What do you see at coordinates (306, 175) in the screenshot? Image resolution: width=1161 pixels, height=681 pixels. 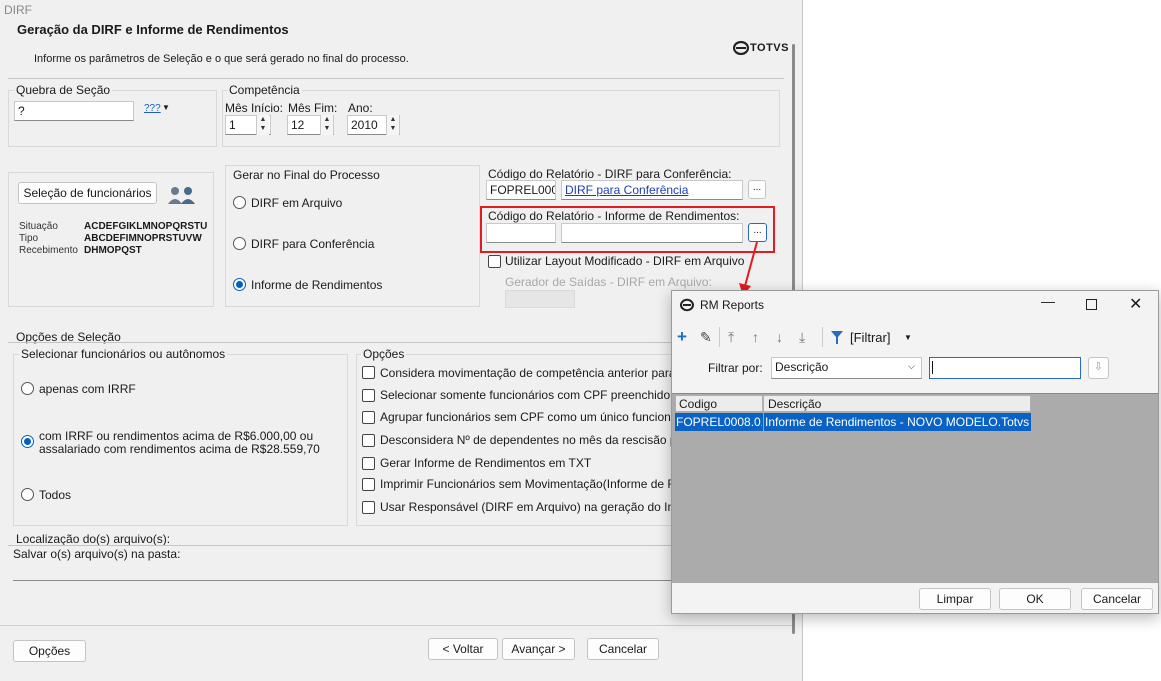 I see `gerar-title: Gerar no Final do Processo` at bounding box center [306, 175].